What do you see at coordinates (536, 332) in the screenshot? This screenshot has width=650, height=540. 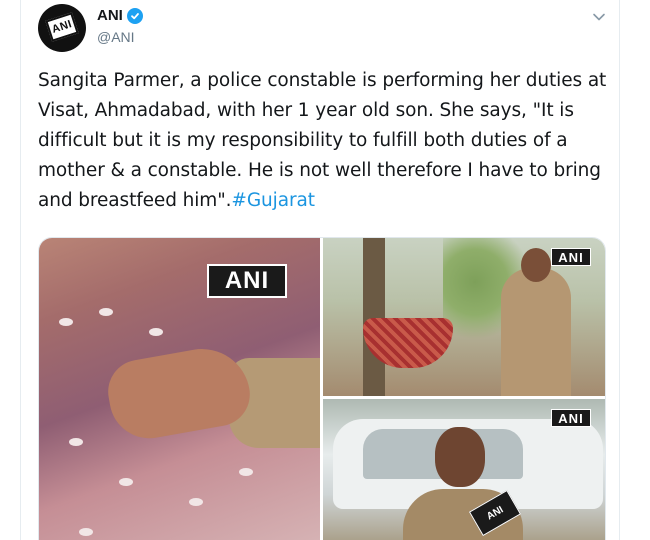 I see `officer-figure` at bounding box center [536, 332].